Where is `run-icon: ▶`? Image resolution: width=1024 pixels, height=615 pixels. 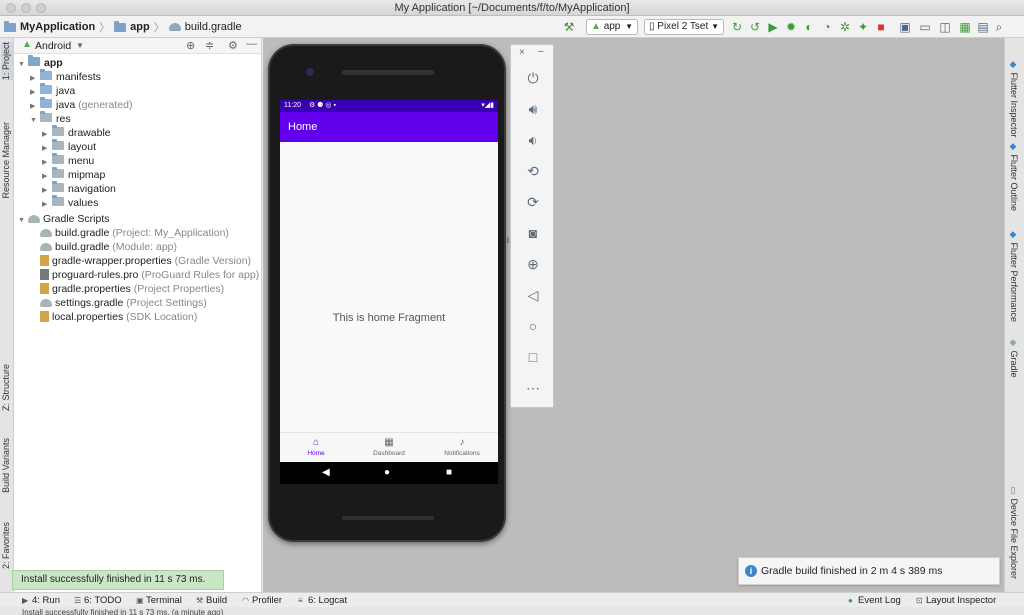
run-icon: ▶ is located at coordinates (773, 27).